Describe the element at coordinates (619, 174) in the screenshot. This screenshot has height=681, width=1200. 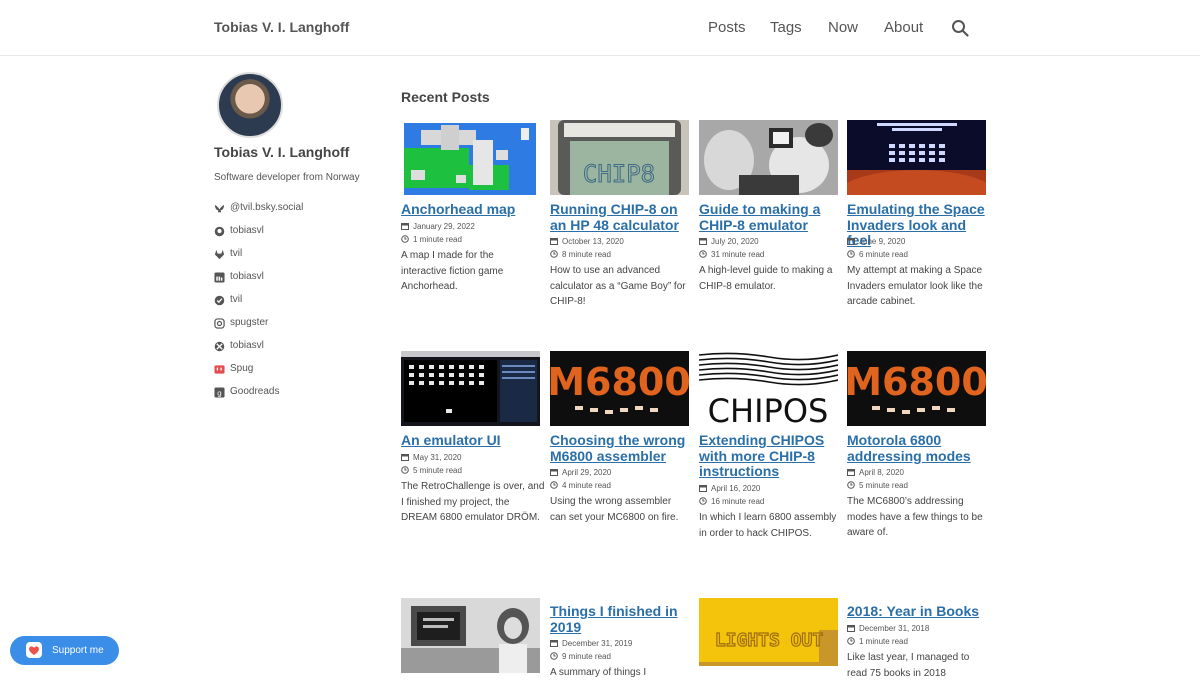
I see `thumb-text: CHIP8` at that location.